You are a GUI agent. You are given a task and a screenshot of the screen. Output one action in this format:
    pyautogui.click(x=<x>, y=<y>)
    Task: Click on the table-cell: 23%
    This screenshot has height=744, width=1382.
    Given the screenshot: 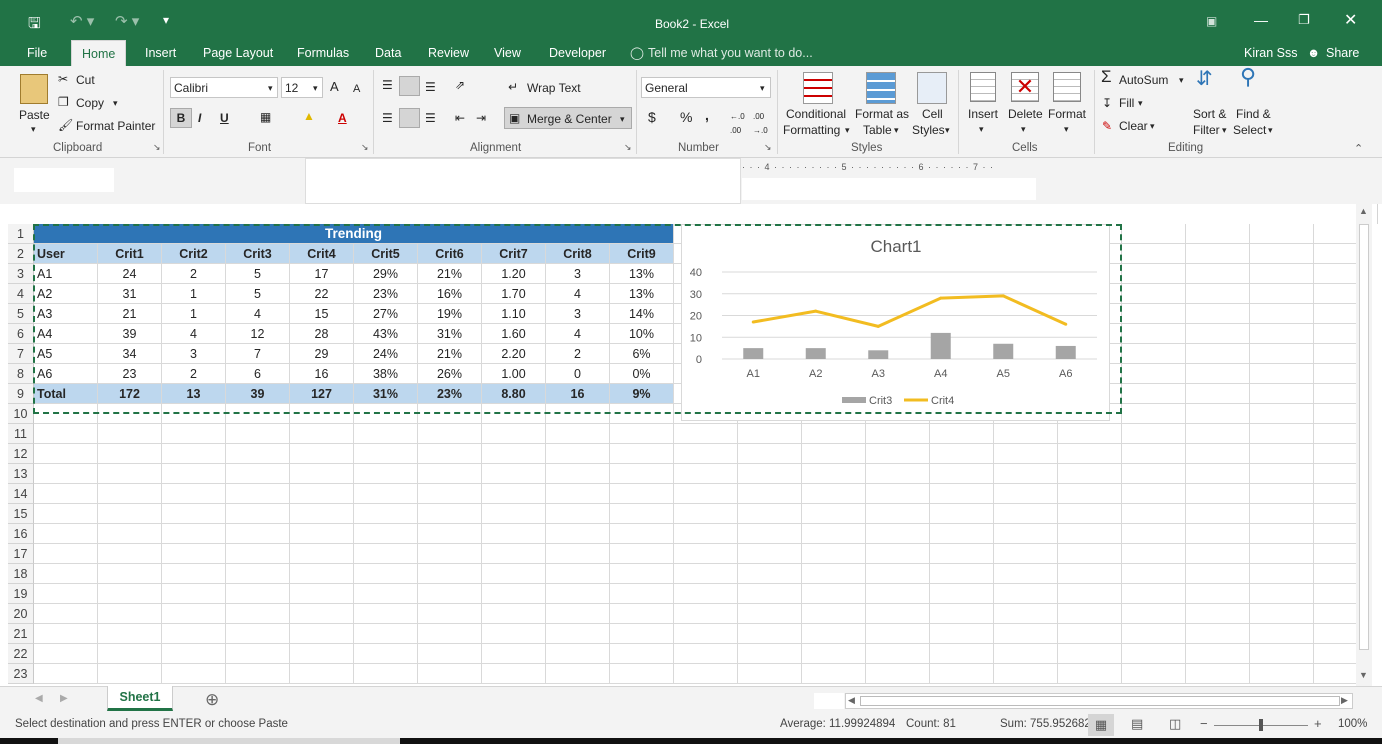 What is the action you would take?
    pyautogui.click(x=386, y=294)
    